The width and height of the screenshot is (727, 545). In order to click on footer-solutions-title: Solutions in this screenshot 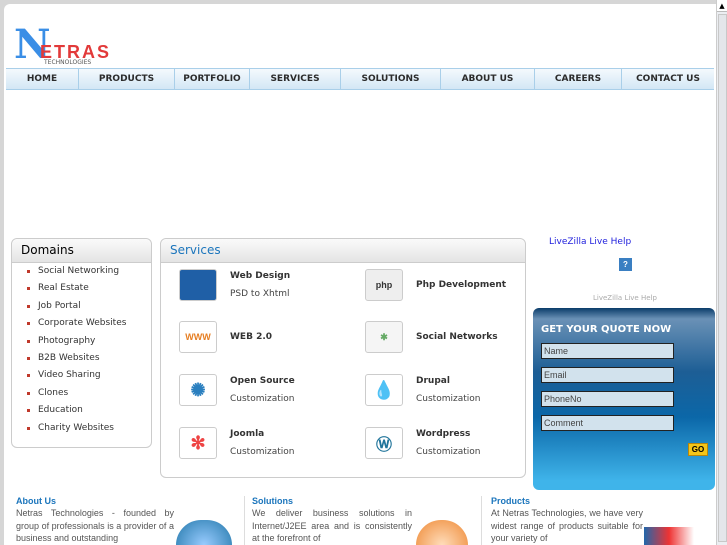, I will do `click(332, 501)`.